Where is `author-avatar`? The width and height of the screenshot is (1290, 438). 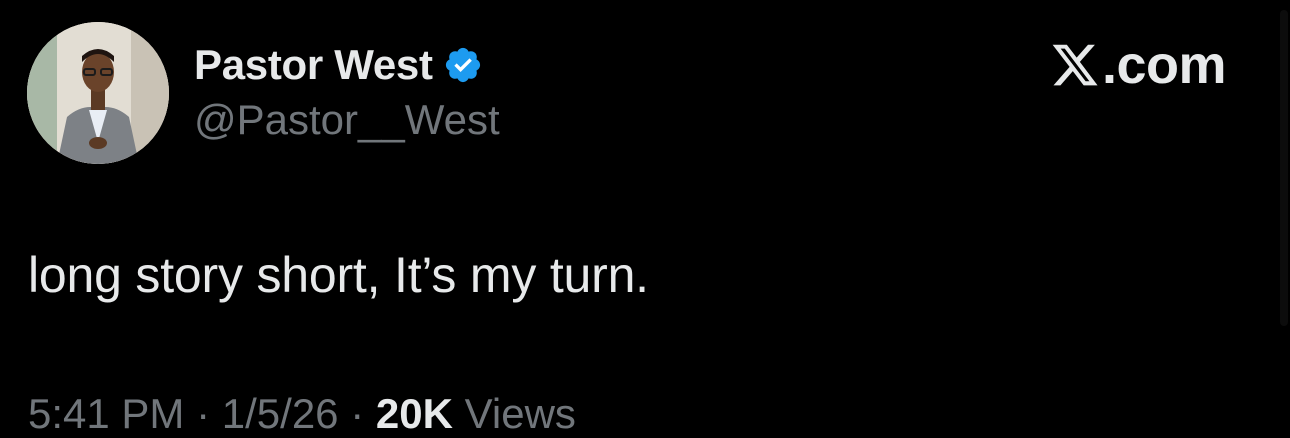
author-avatar is located at coordinates (98, 93).